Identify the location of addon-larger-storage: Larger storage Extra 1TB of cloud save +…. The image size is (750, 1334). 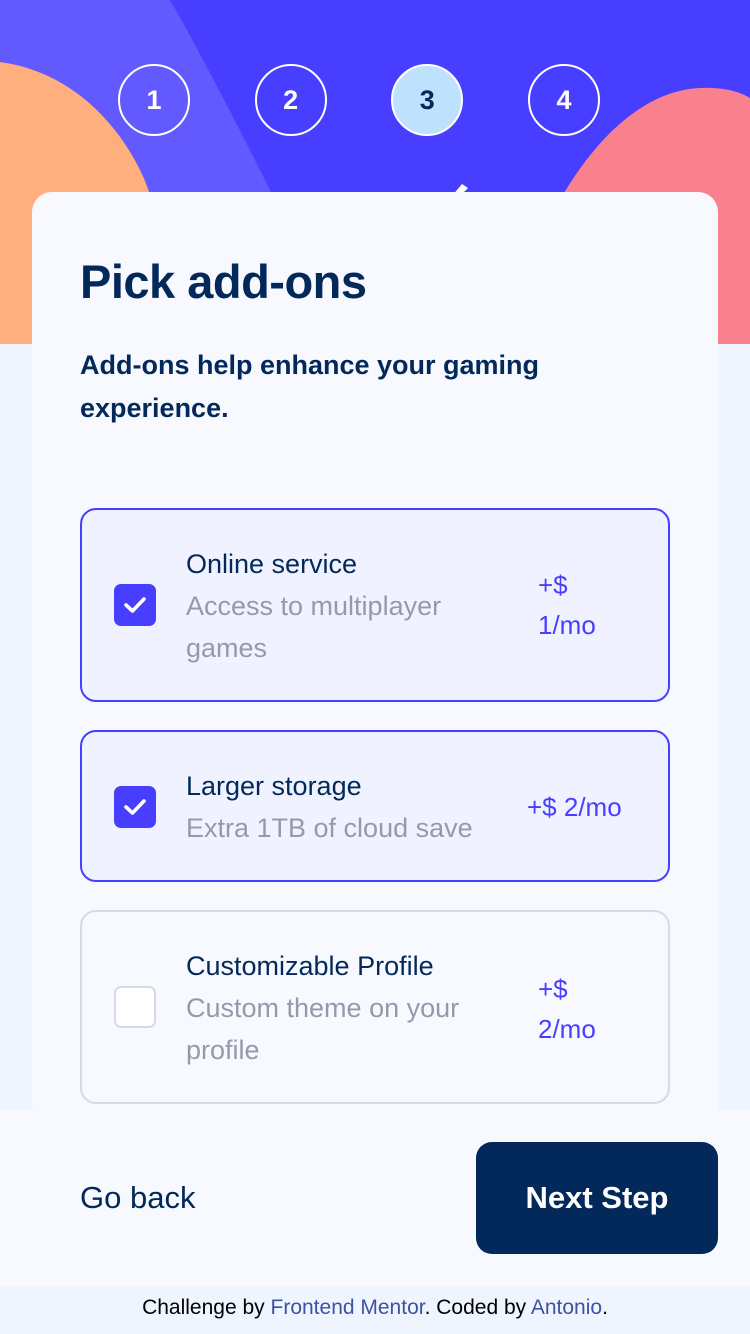
(375, 806).